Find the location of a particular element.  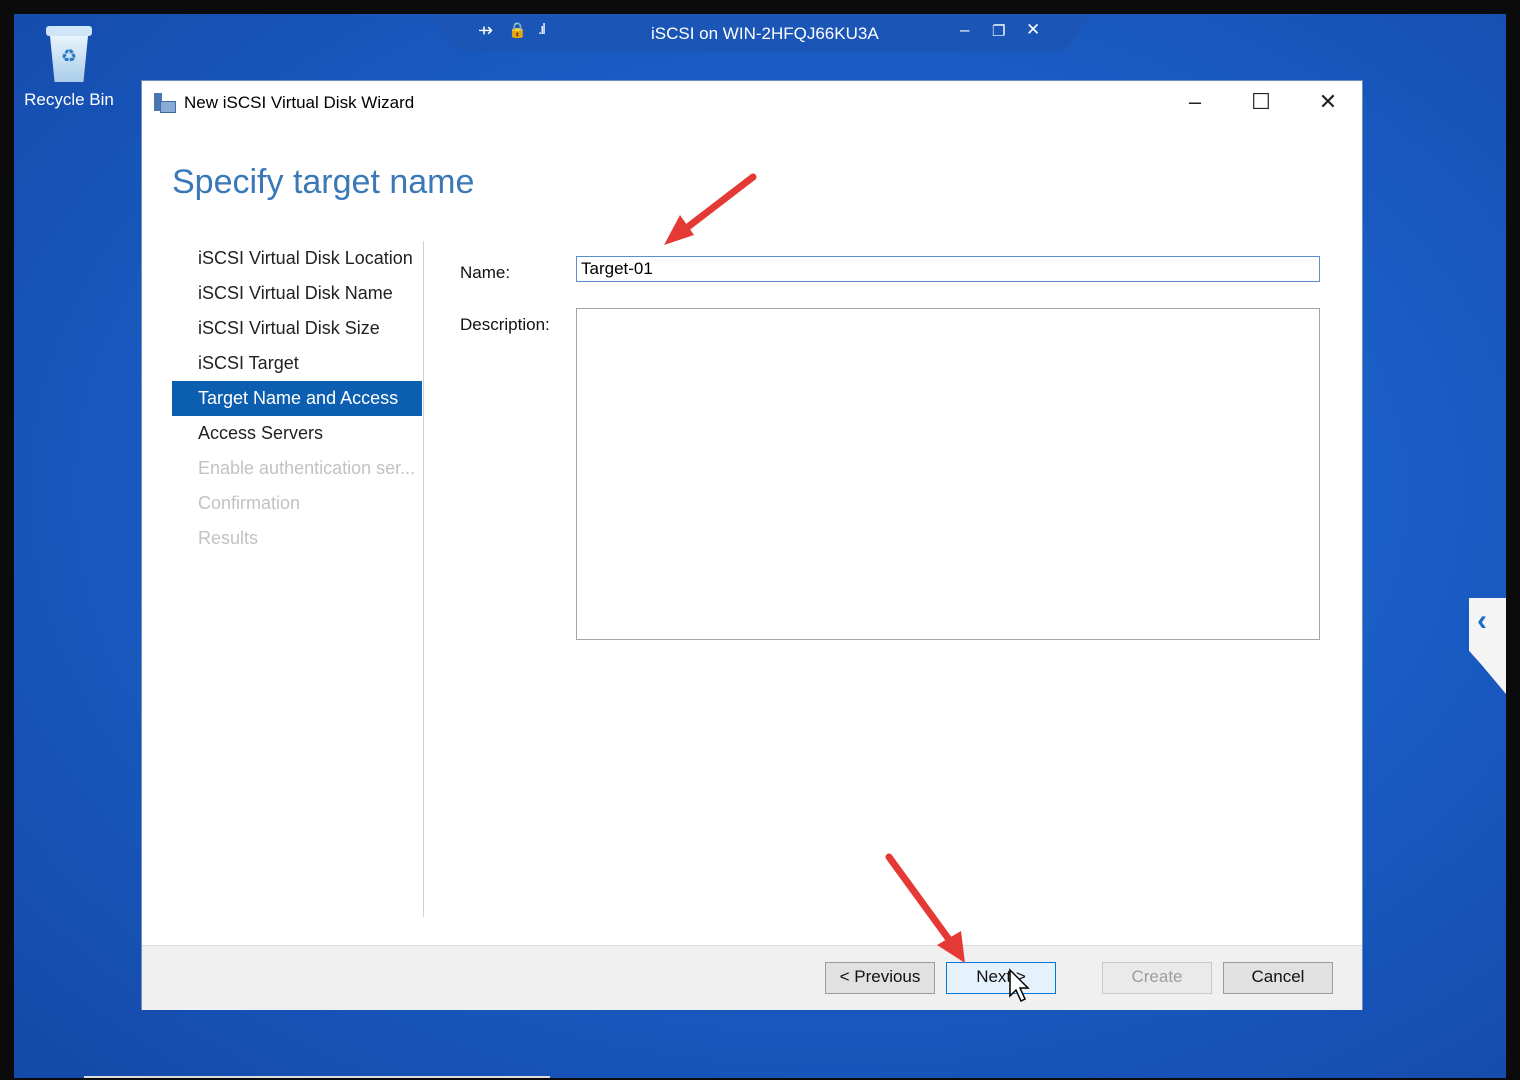

description-label: Description: is located at coordinates (505, 324).